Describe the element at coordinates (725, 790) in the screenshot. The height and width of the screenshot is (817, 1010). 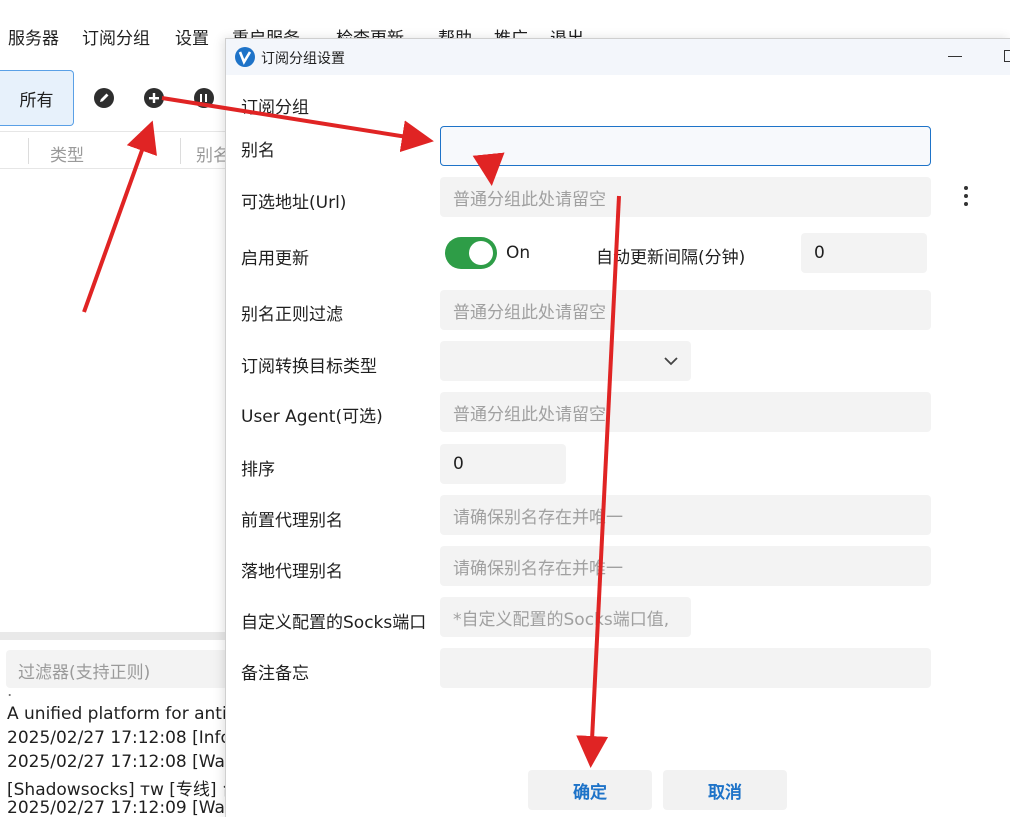
I see `cancel-button: 取消` at that location.